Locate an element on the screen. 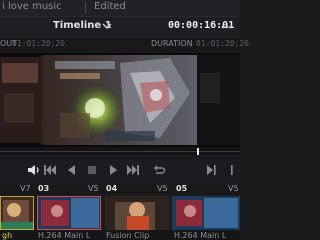  prev-edit-icon is located at coordinates (237, 170).